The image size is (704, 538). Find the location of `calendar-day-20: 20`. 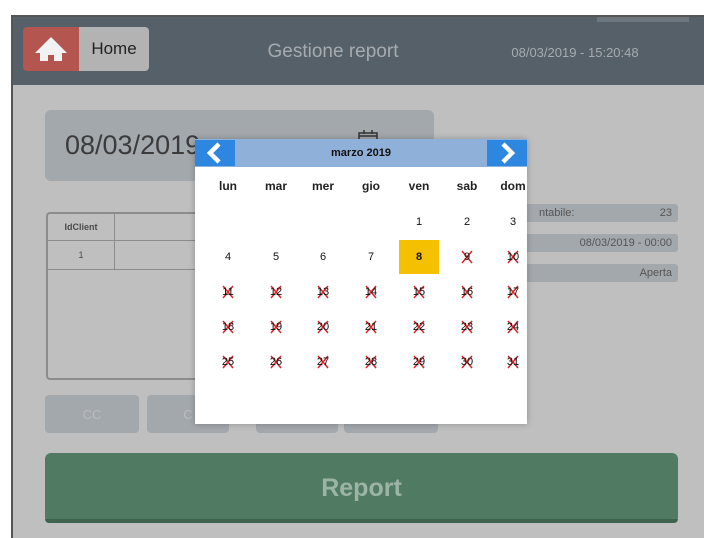

calendar-day-20: 20 is located at coordinates (323, 327).